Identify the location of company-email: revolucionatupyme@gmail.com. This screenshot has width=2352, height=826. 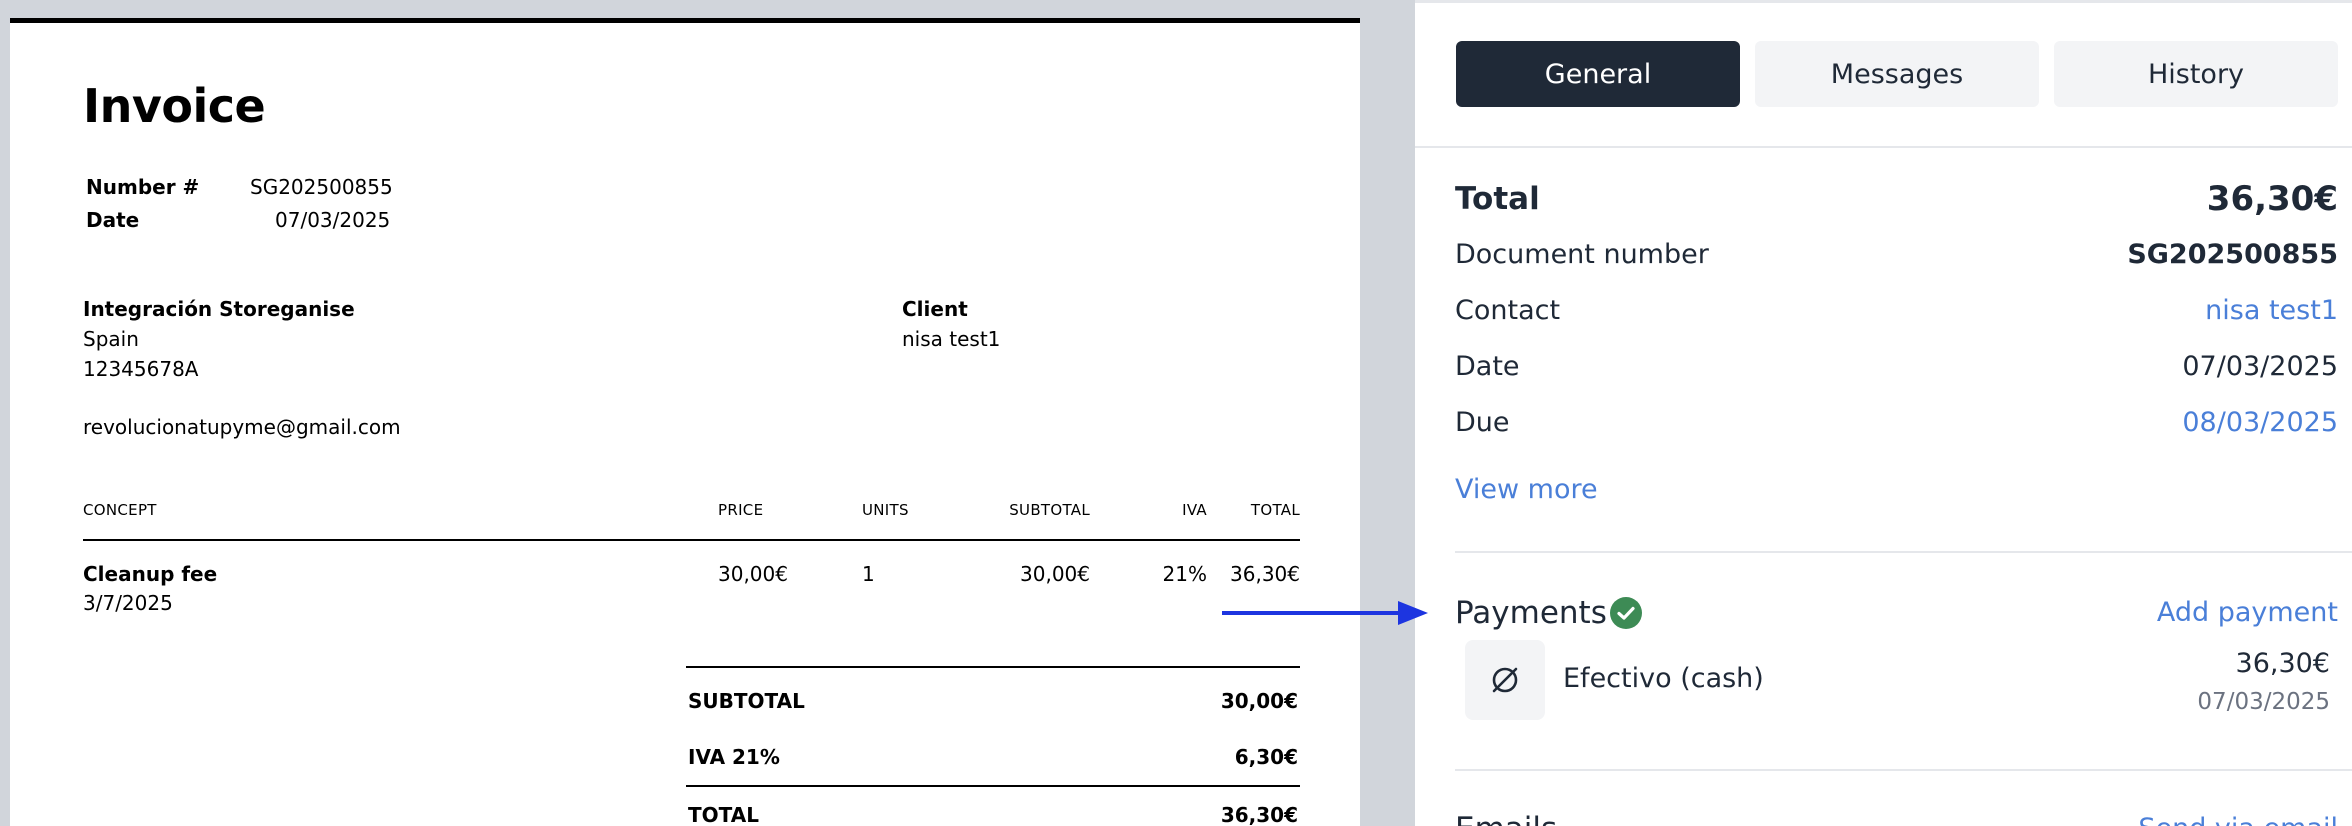
(242, 427).